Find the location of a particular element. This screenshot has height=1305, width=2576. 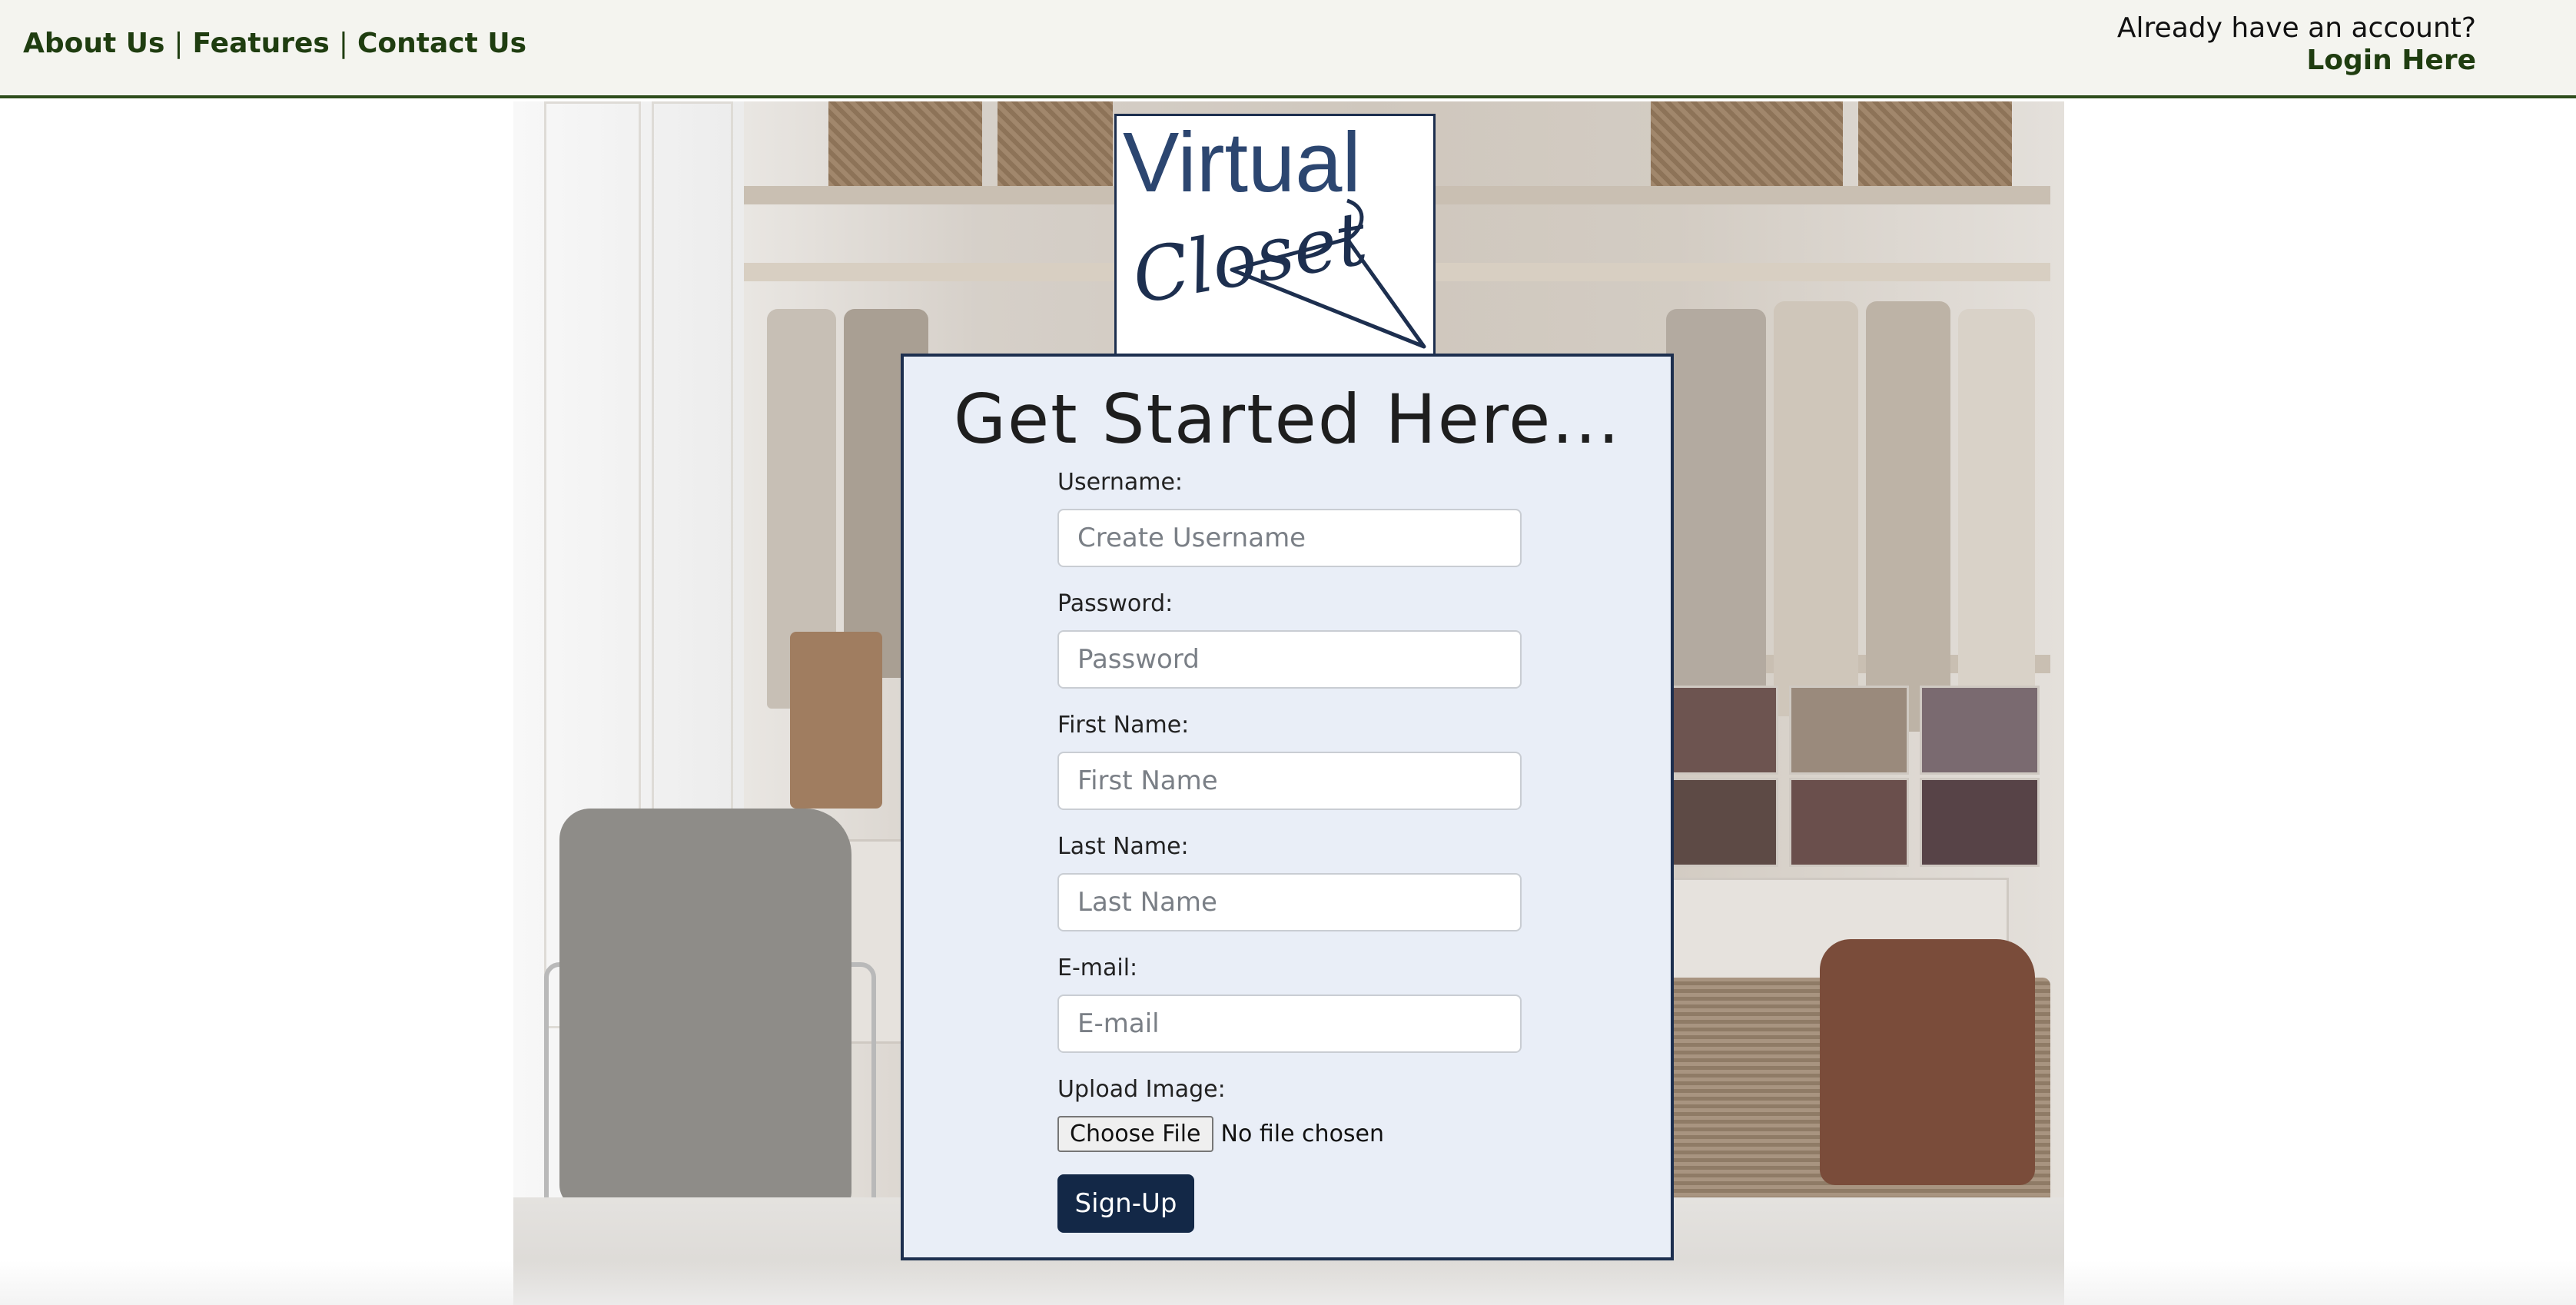

first-name-label: First Name: is located at coordinates (1123, 725).